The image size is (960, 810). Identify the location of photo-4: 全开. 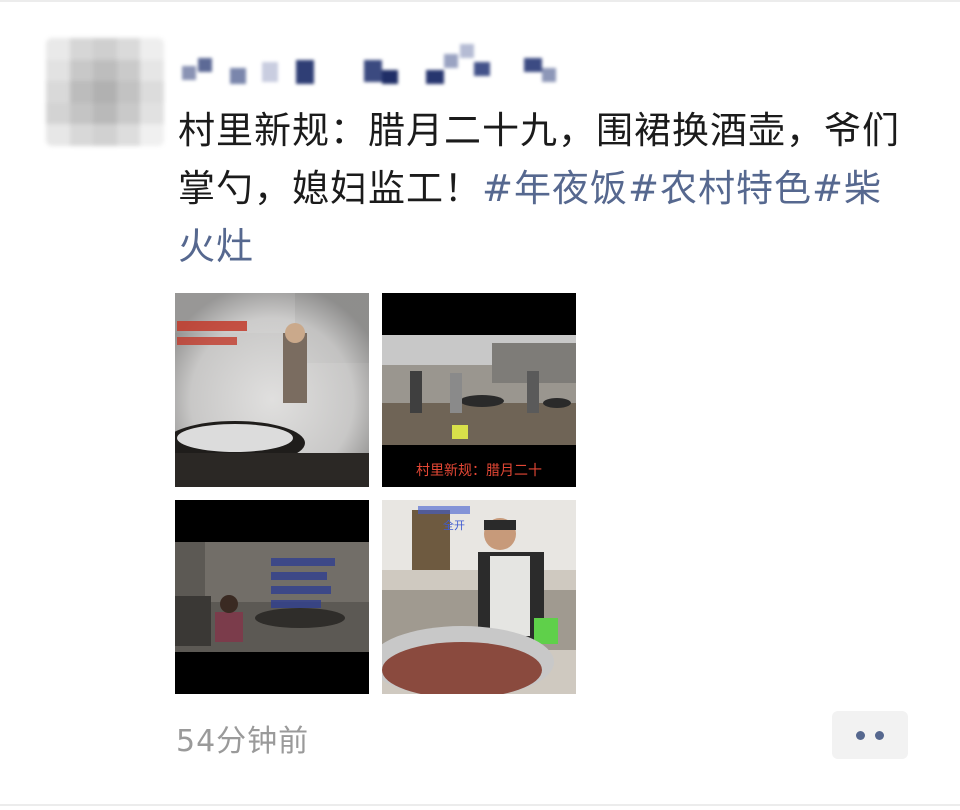
(479, 597).